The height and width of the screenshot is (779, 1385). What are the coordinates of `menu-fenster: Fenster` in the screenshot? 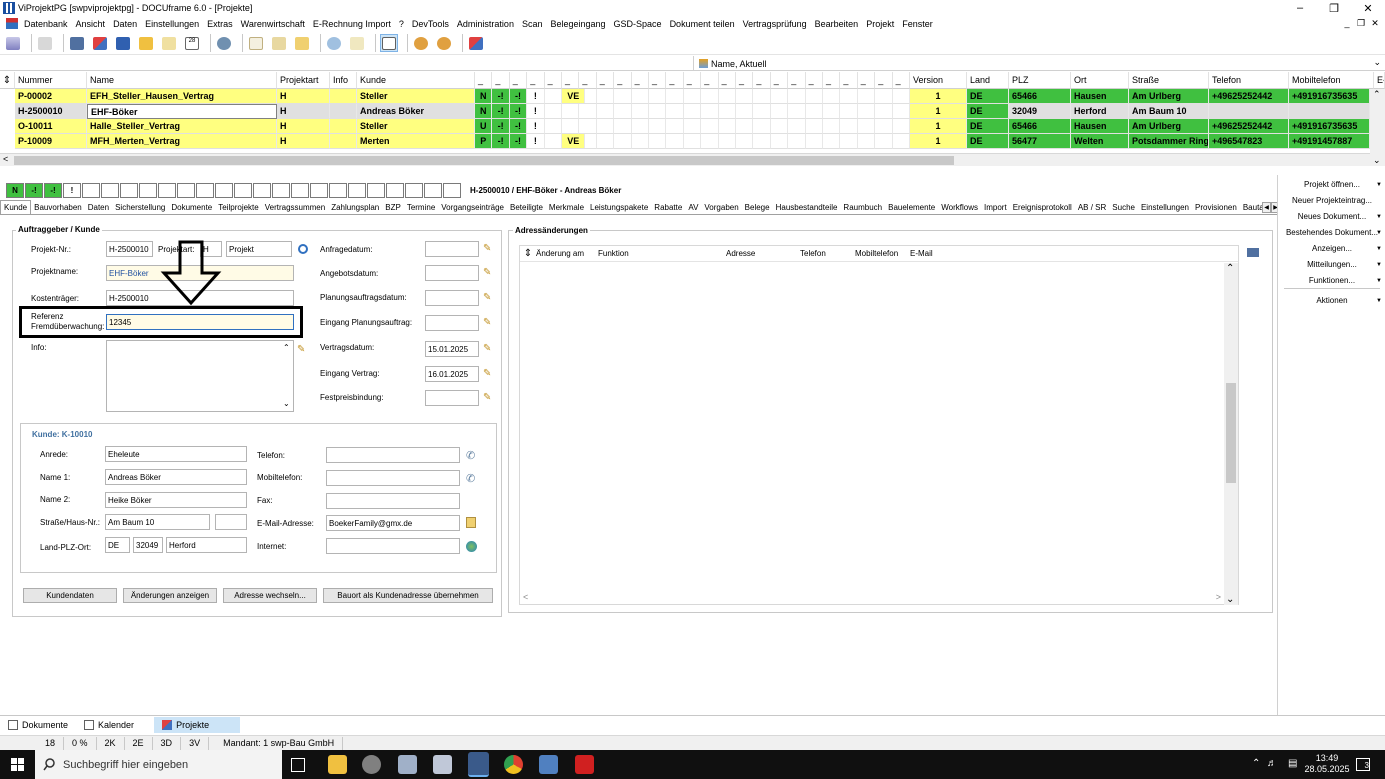 It's located at (917, 24).